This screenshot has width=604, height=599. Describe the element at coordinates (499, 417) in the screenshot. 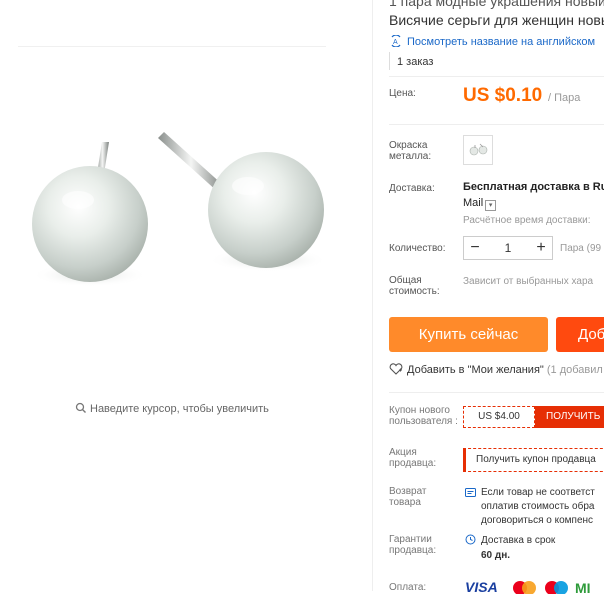

I see `new-user-coupon-value: US $4.00` at that location.